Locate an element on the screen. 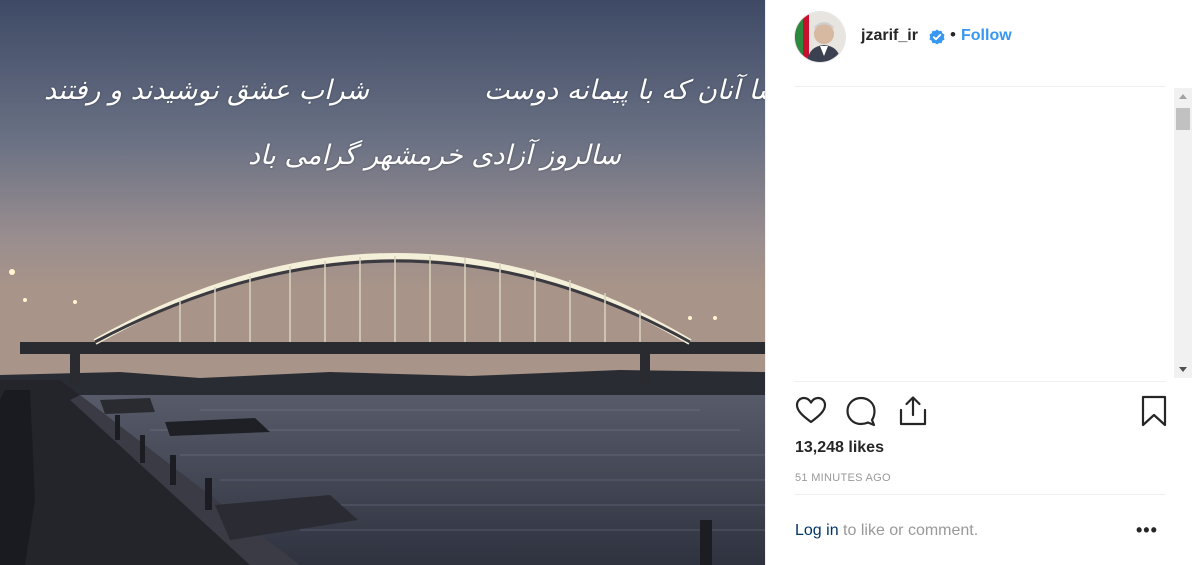 The image size is (1200, 565). actions-divider is located at coordinates (980, 381).